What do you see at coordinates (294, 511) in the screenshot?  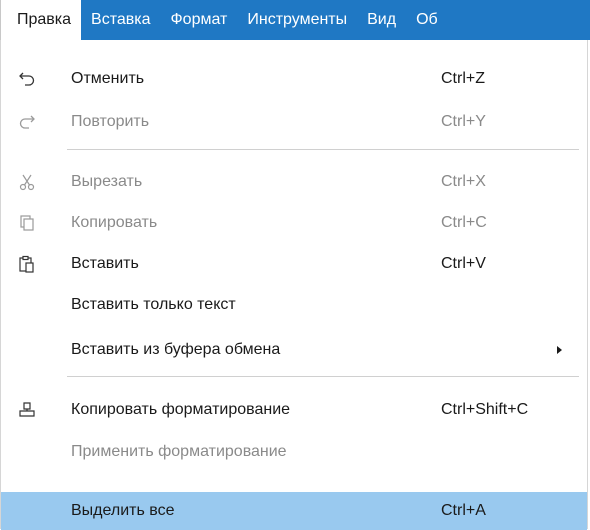 I see `menu-item-select-all: Выделить все Ctrl+A` at bounding box center [294, 511].